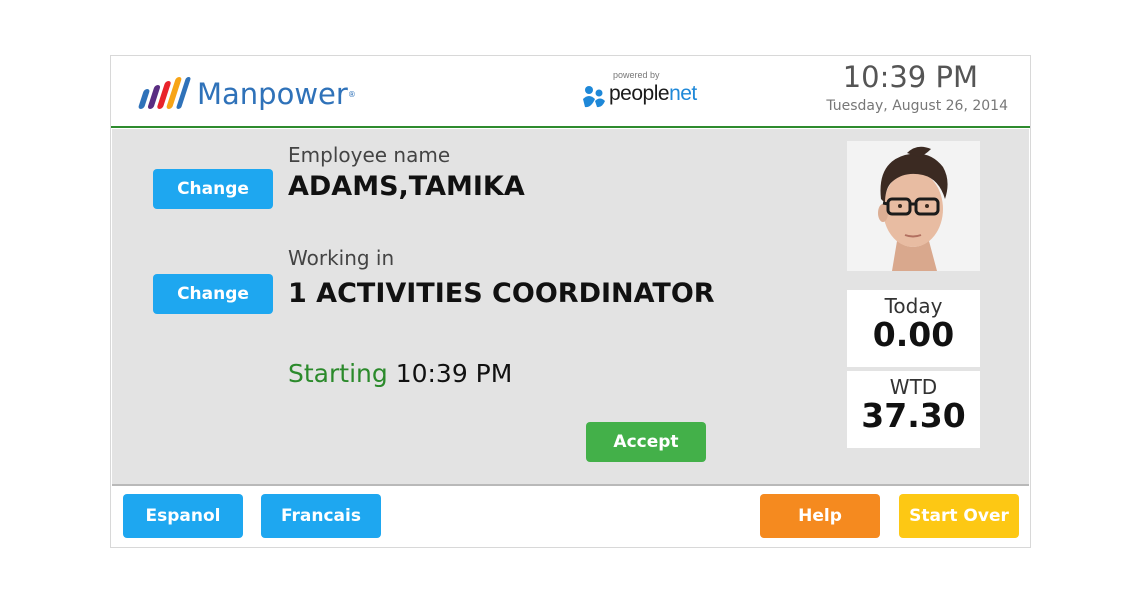 The image size is (1136, 600). Describe the element at coordinates (646, 442) in the screenshot. I see `accept-button: Accept` at that location.